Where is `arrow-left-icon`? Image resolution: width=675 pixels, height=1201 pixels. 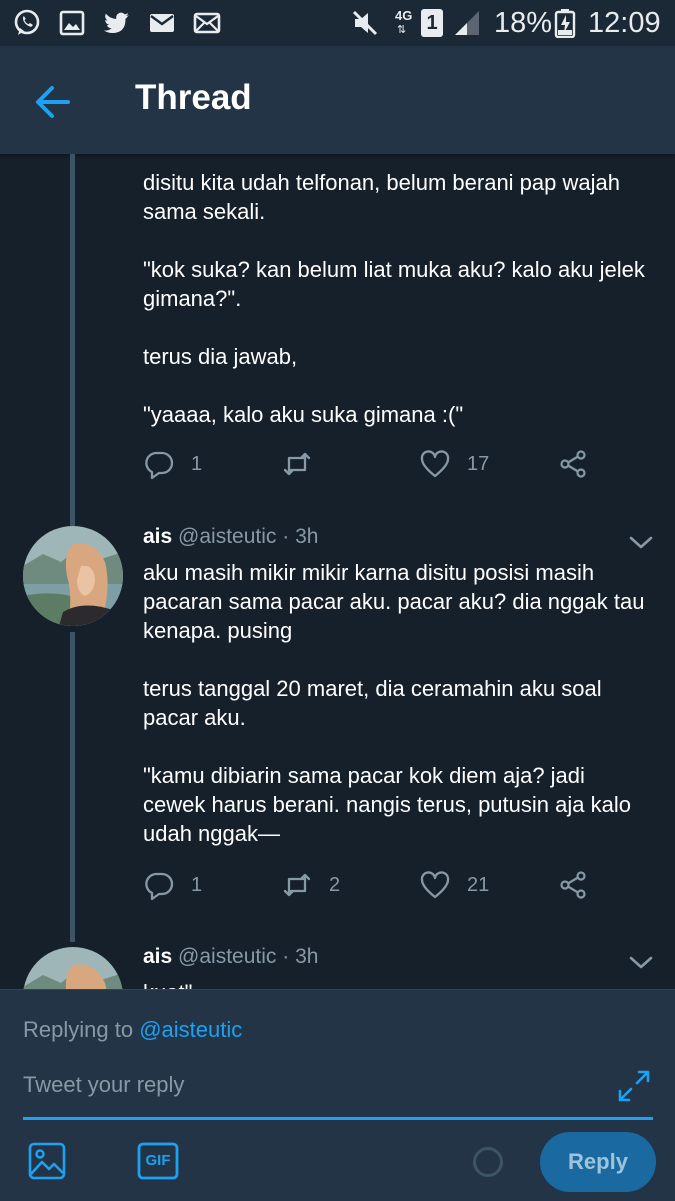 arrow-left-icon is located at coordinates (53, 102).